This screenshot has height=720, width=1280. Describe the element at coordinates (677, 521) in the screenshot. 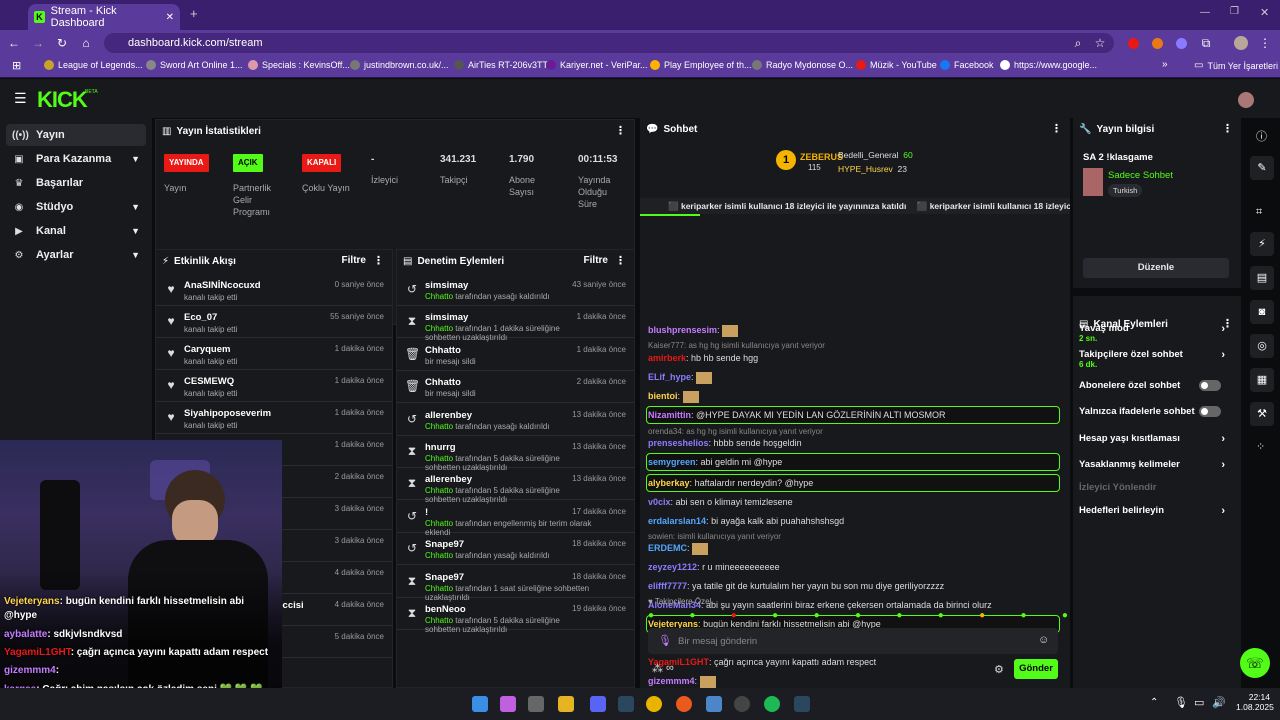

I see `chat-username: erdalarslan14` at that location.